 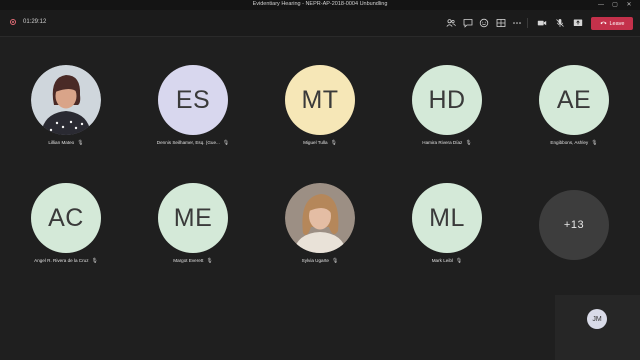 I want to click on participant-tile: AC Angel R. Rivera de la Cruz 🎙, so click(x=66, y=243).